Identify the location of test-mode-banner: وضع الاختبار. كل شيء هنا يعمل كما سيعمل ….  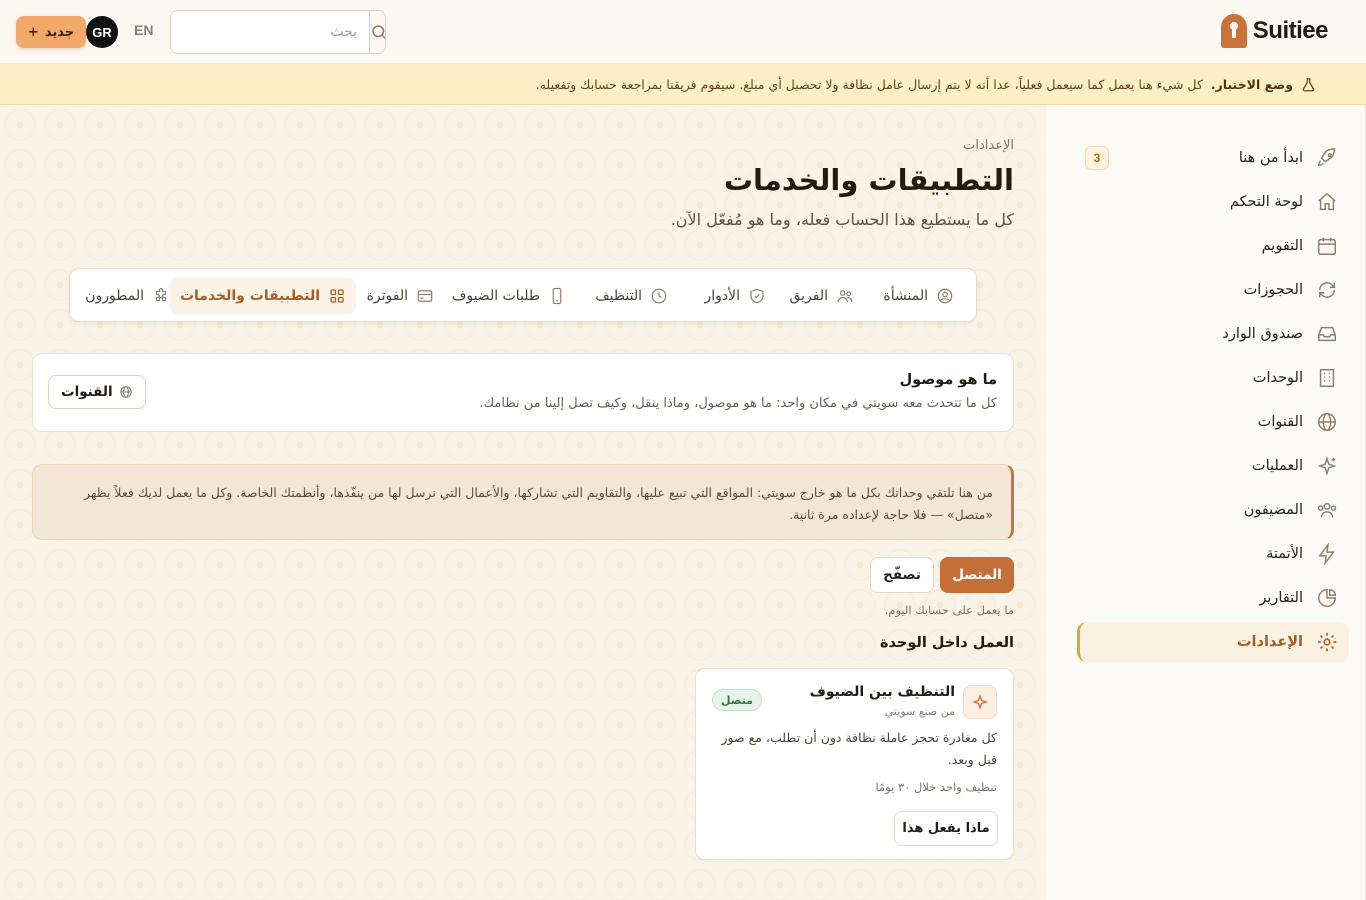
(683, 84).